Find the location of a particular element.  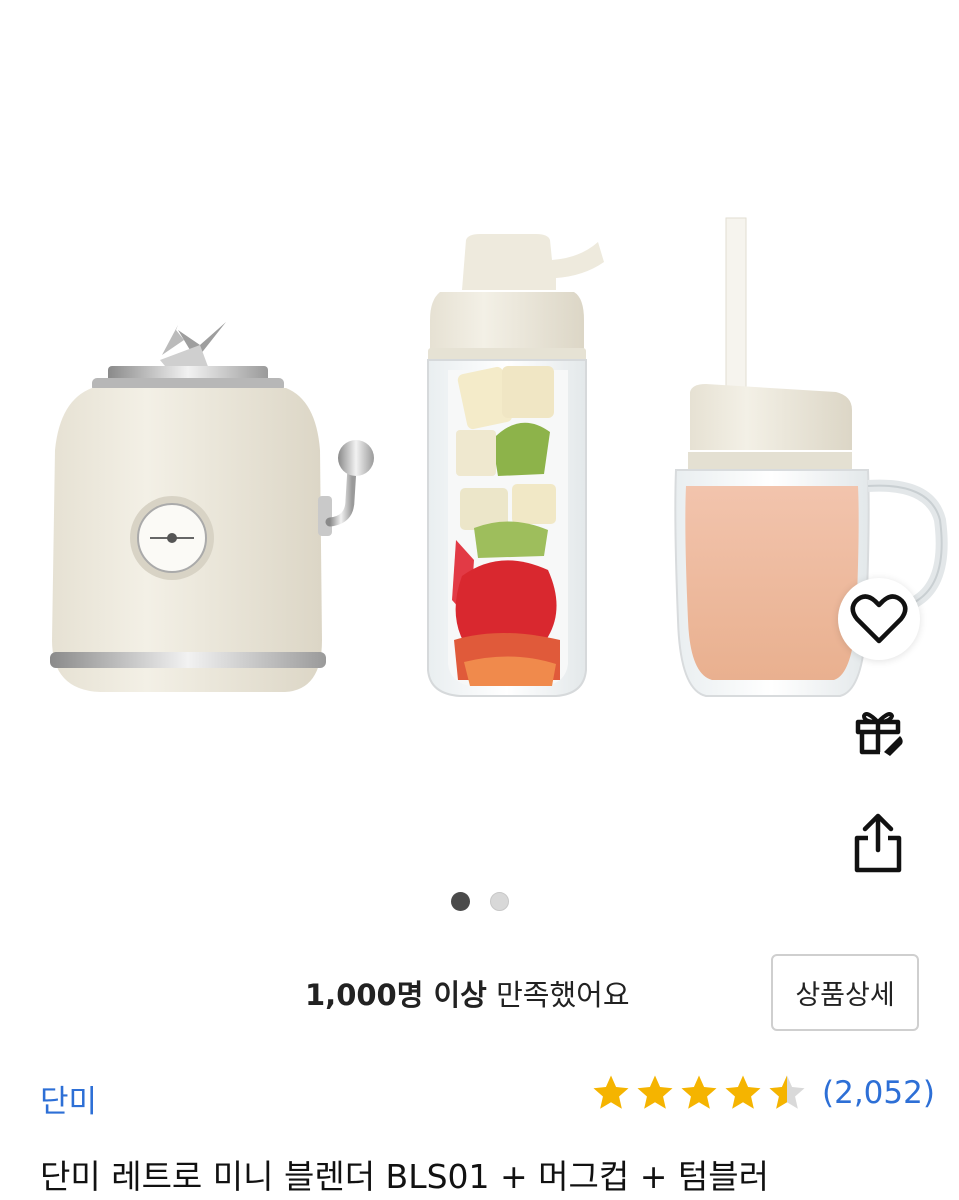

share-icon is located at coordinates (878, 843).